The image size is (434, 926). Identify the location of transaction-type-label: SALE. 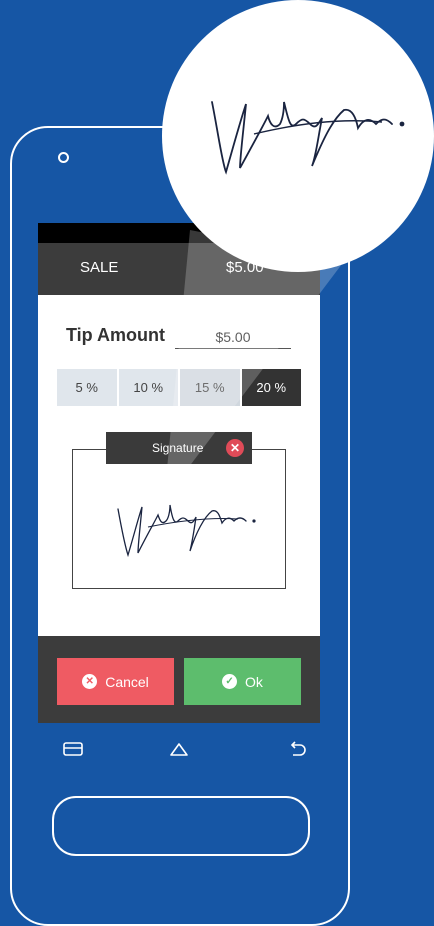
(99, 267).